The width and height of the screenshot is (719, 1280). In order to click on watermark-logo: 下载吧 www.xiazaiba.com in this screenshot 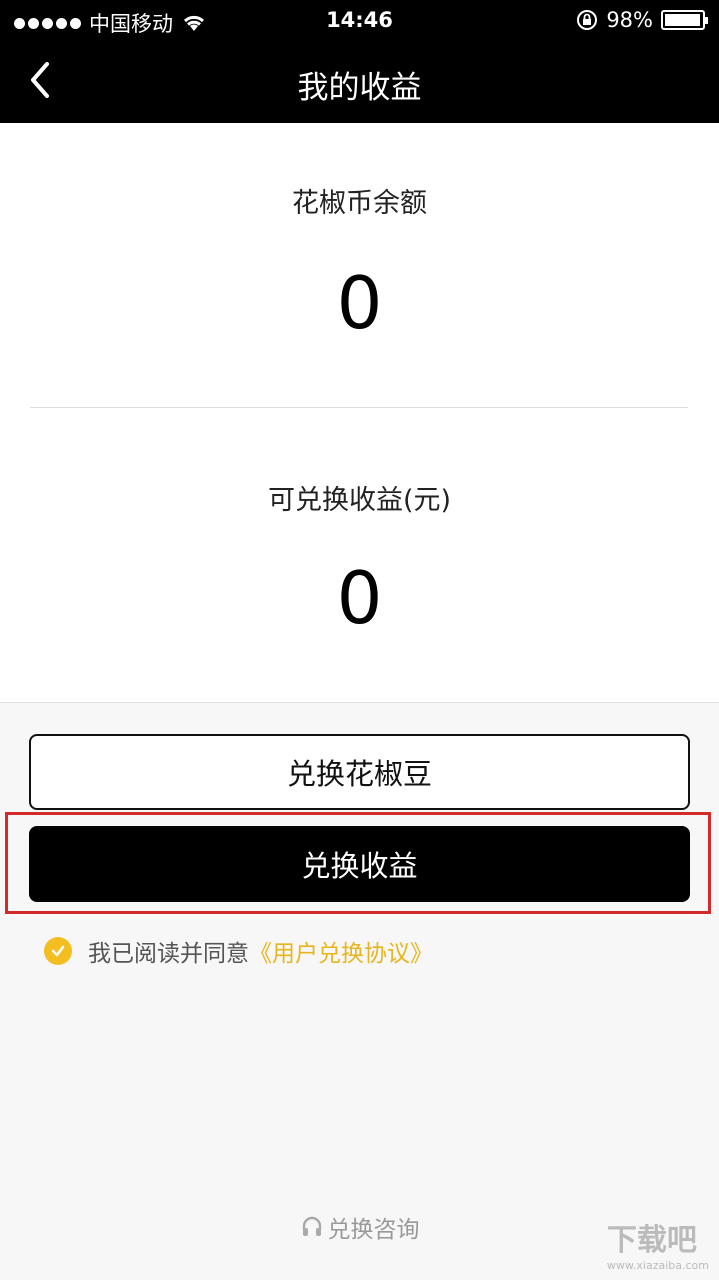, I will do `click(658, 1243)`.